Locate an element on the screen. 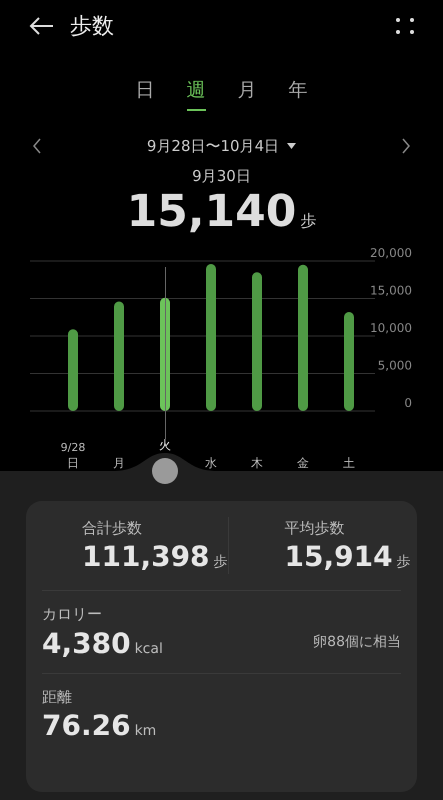  y-axis-label: 20,000 is located at coordinates (391, 253).